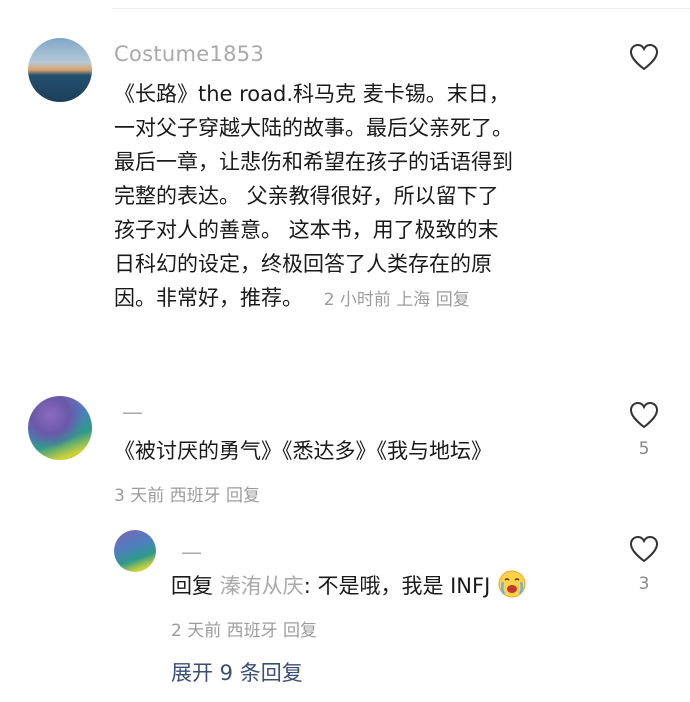  I want to click on reply-to-name: 溱洧从庆, so click(262, 586).